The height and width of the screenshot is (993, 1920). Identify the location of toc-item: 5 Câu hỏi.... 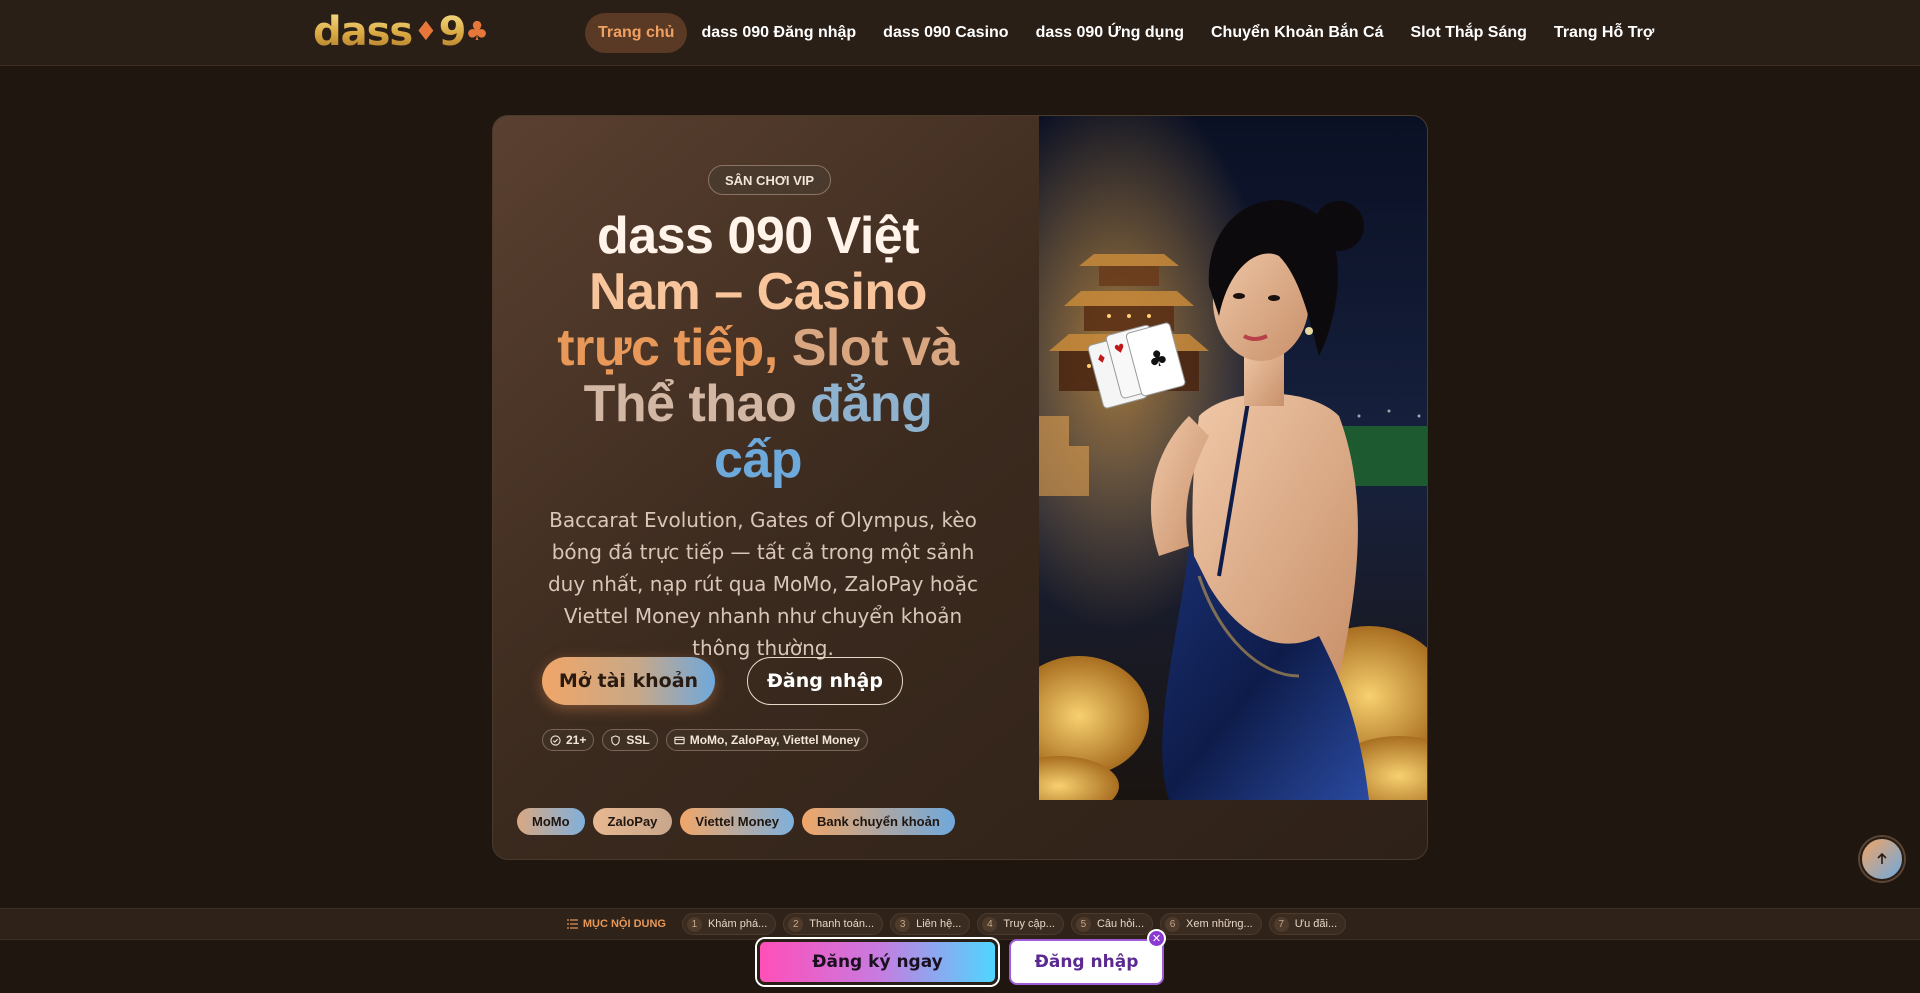
(1112, 924).